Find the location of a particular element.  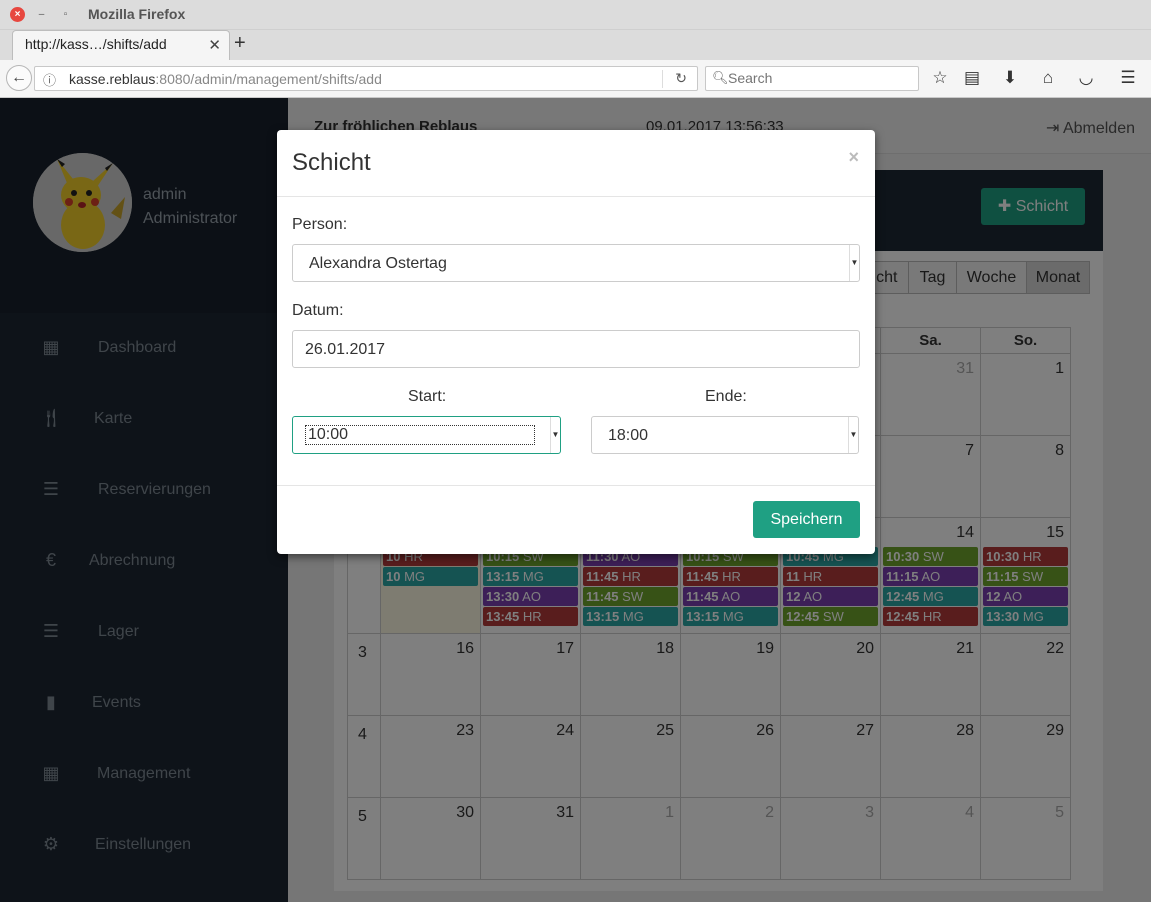

person-label: Person: is located at coordinates (320, 224).